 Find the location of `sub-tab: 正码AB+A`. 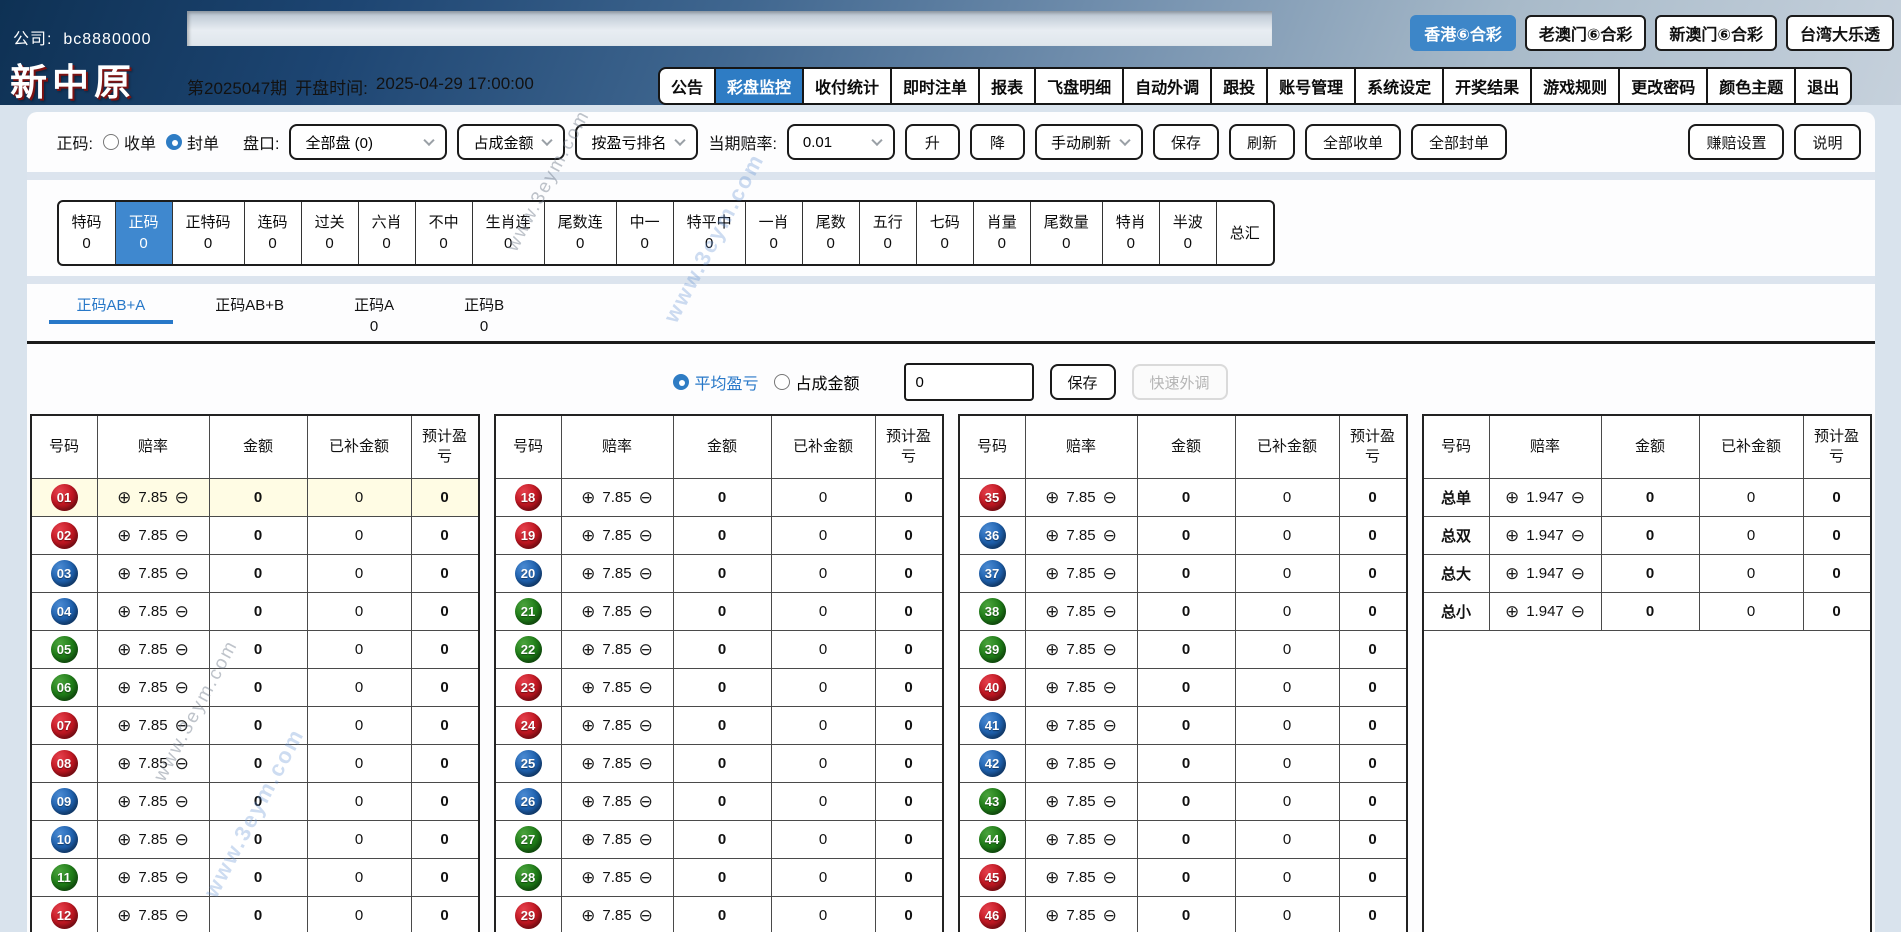

sub-tab: 正码AB+A is located at coordinates (111, 307).